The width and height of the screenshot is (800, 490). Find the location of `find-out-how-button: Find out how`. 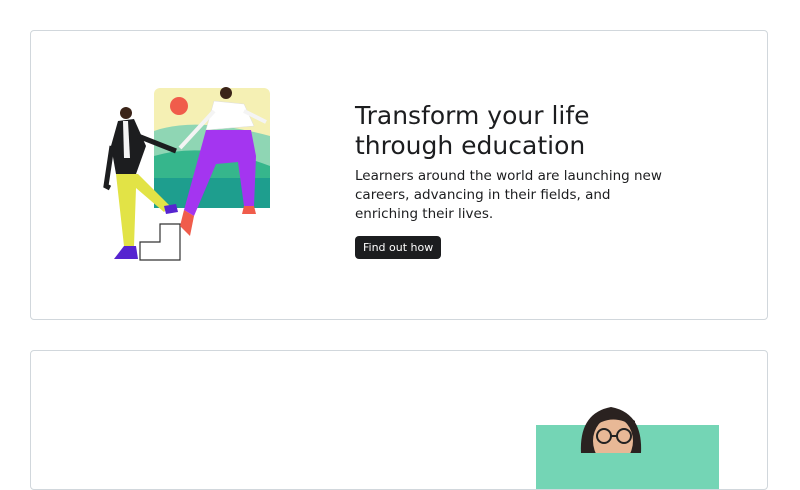

find-out-how-button: Find out how is located at coordinates (398, 247).